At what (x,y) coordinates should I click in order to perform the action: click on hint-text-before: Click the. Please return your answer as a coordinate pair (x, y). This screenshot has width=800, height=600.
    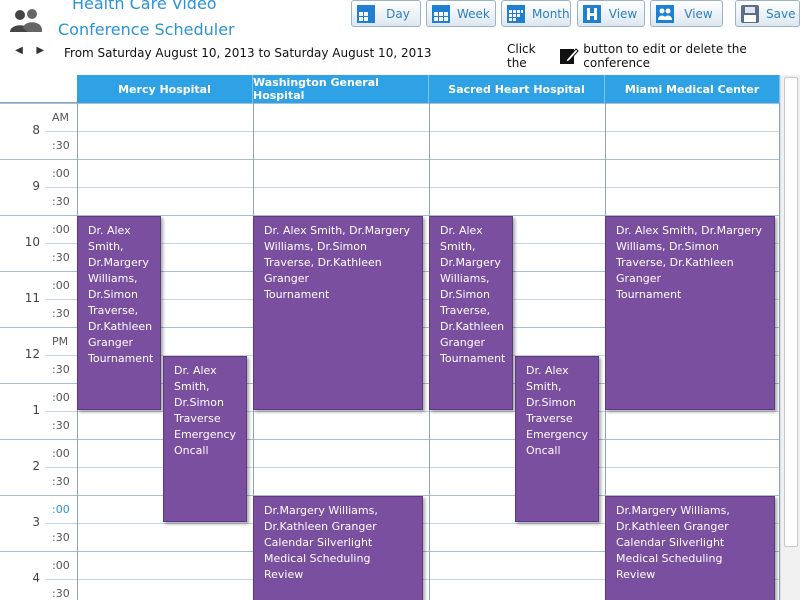
    Looking at the image, I should click on (521, 56).